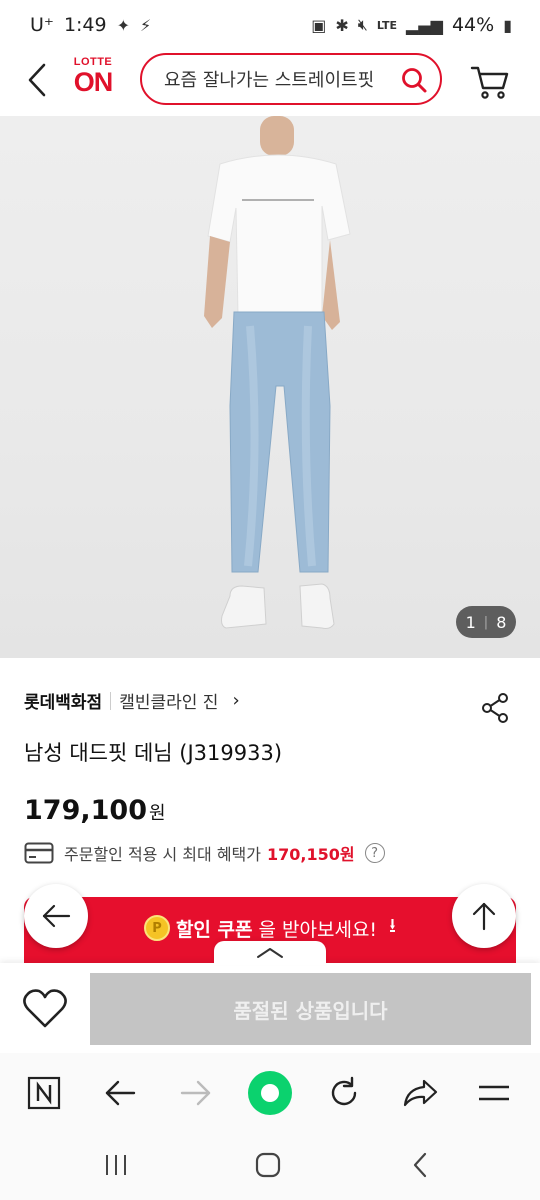 The width and height of the screenshot is (540, 1200). I want to click on coupon-rest-text: 을 받아보세요!, so click(318, 929).